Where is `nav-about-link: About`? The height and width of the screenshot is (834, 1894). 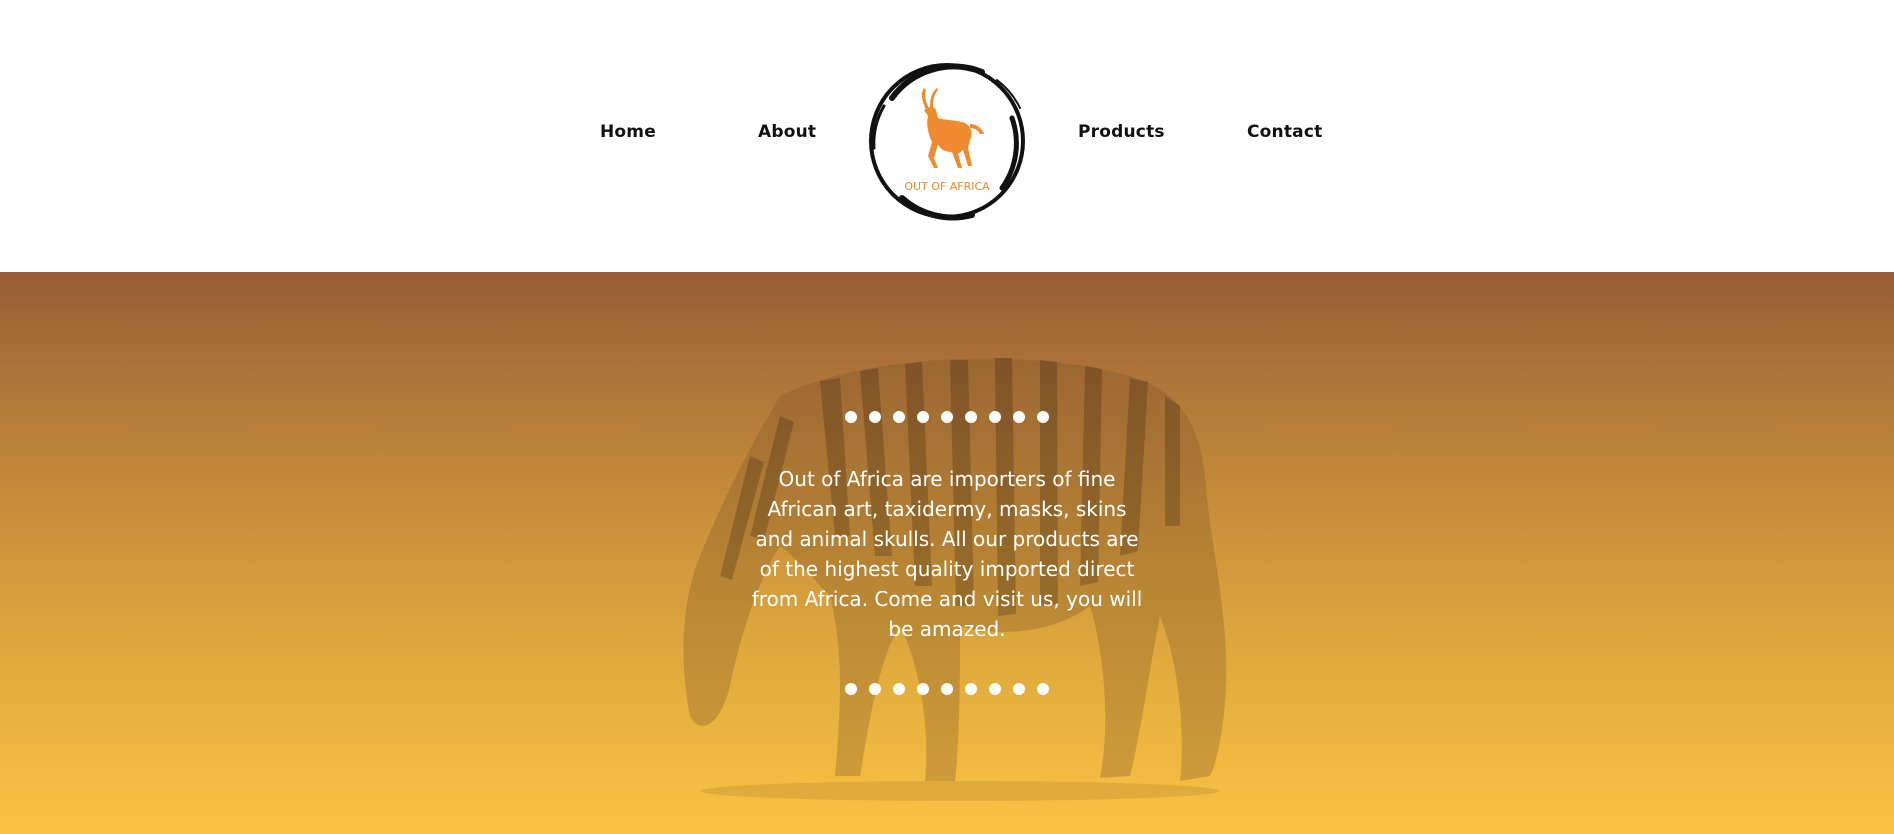 nav-about-link: About is located at coordinates (787, 132).